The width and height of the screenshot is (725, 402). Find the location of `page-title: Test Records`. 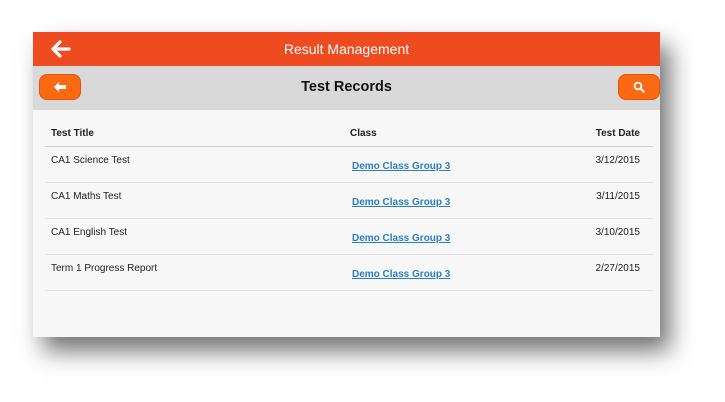

page-title: Test Records is located at coordinates (346, 87).